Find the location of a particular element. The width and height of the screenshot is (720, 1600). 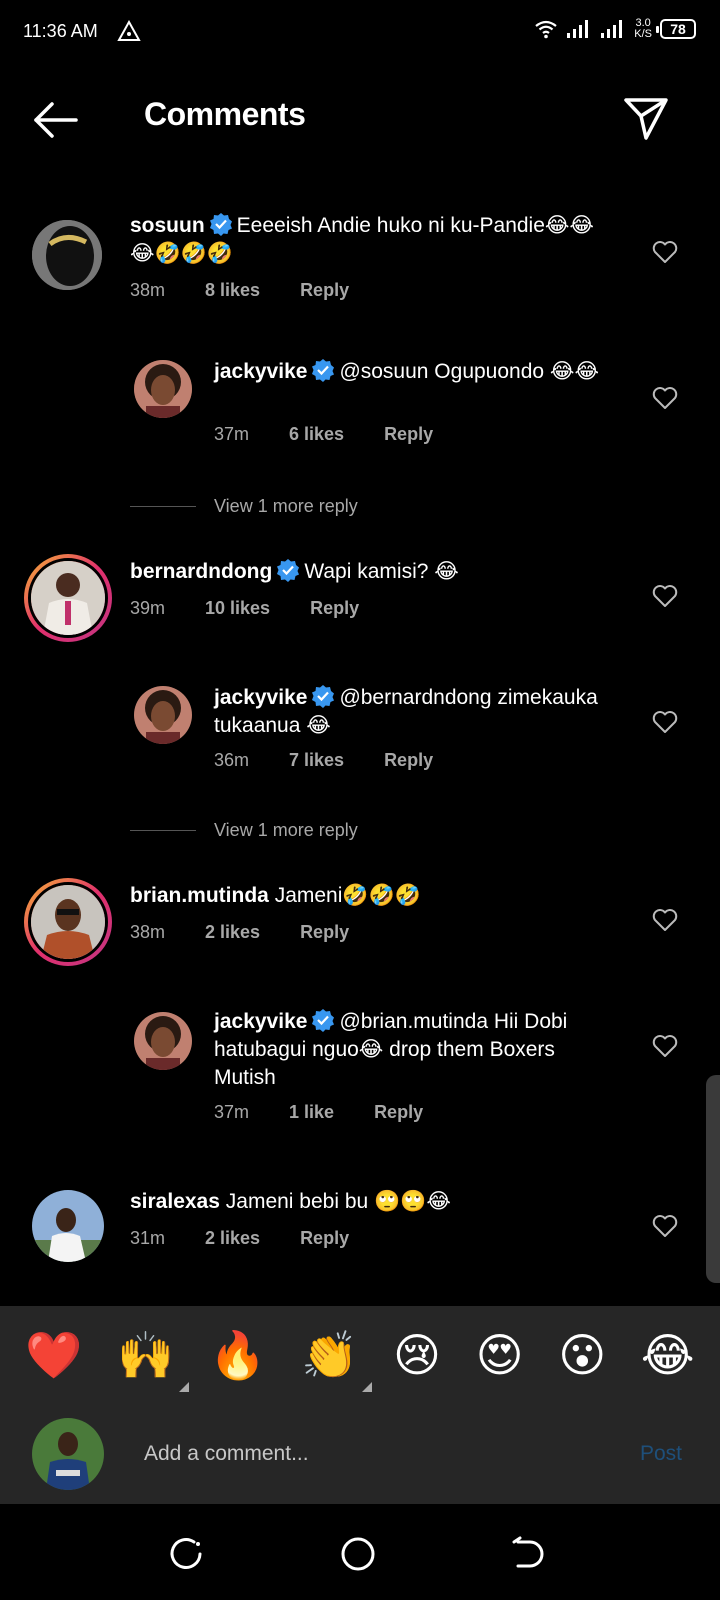

comment-time: 38m is located at coordinates (148, 290).